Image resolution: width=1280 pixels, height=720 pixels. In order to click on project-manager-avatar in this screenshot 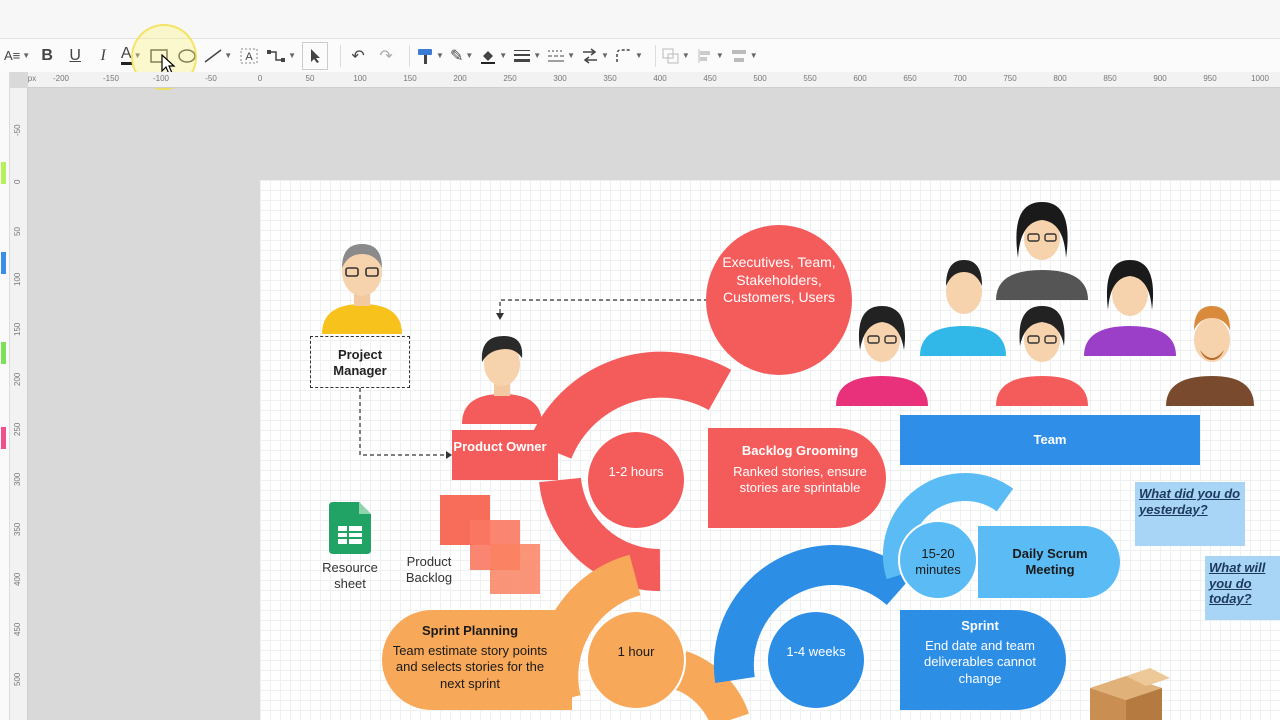, I will do `click(362, 289)`.